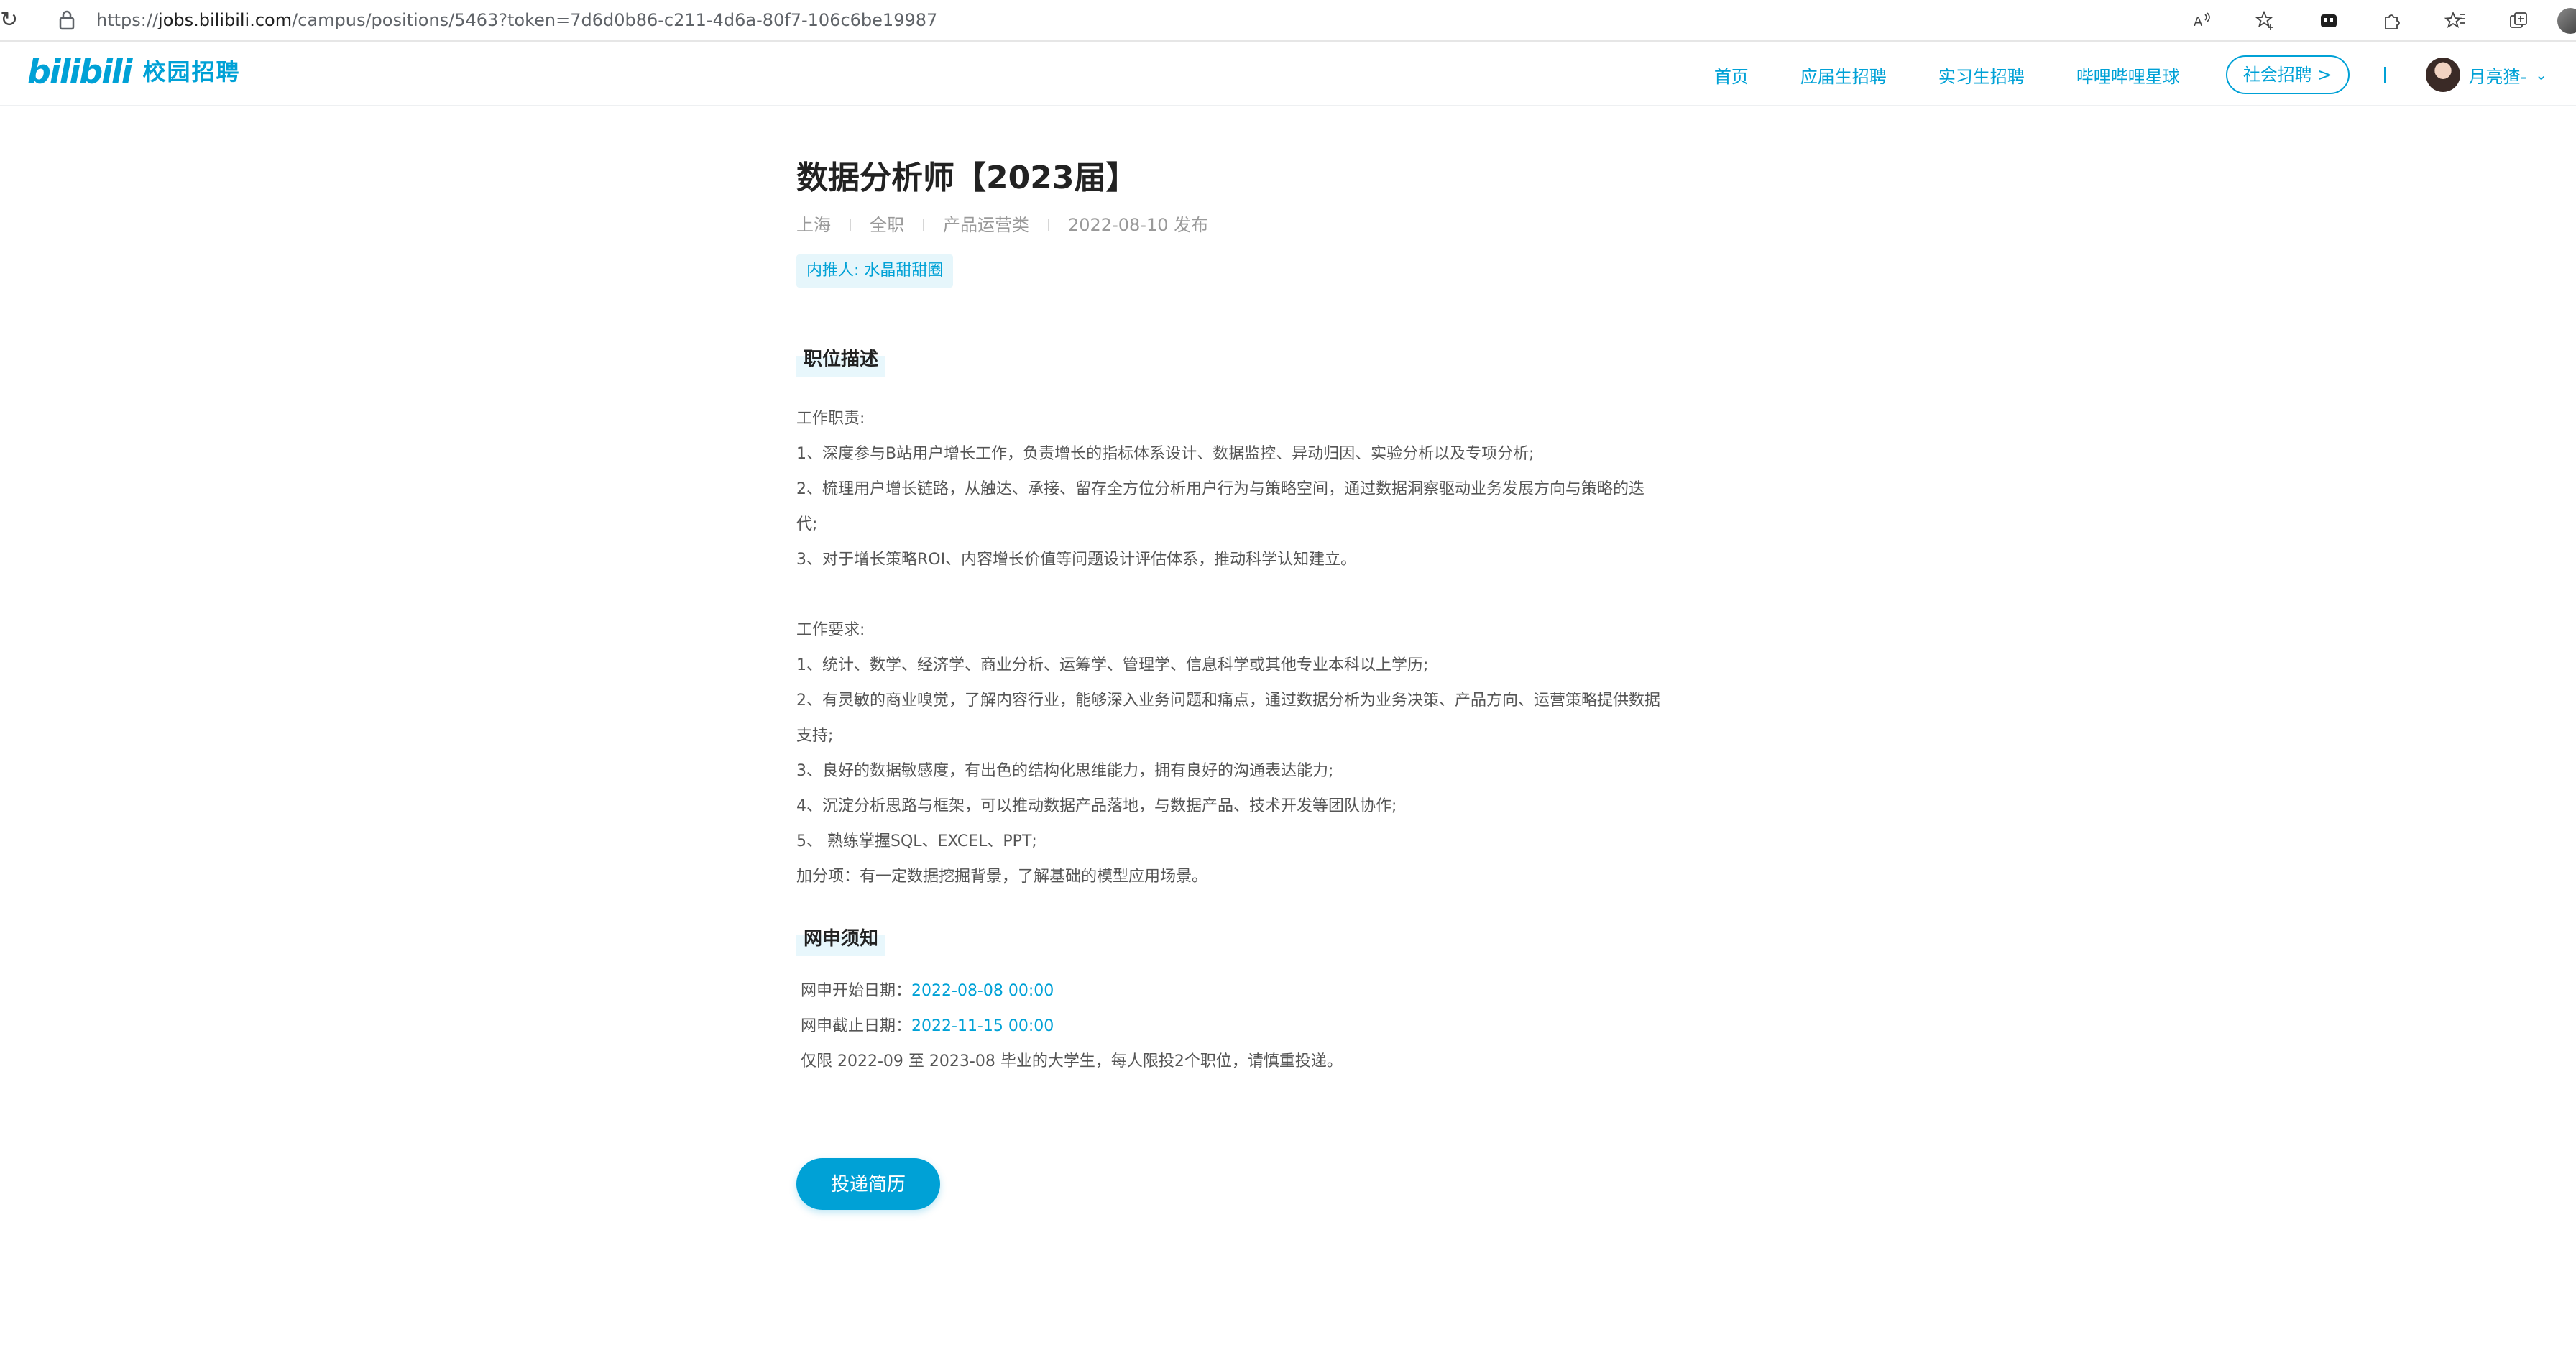  Describe the element at coordinates (1981, 75) in the screenshot. I see `nav-intern-recruit: 实习生招聘` at that location.